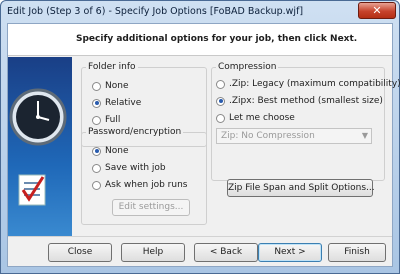 Image resolution: width=400 pixels, height=274 pixels. What do you see at coordinates (32, 190) in the screenshot?
I see `checklist-document-icon` at bounding box center [32, 190].